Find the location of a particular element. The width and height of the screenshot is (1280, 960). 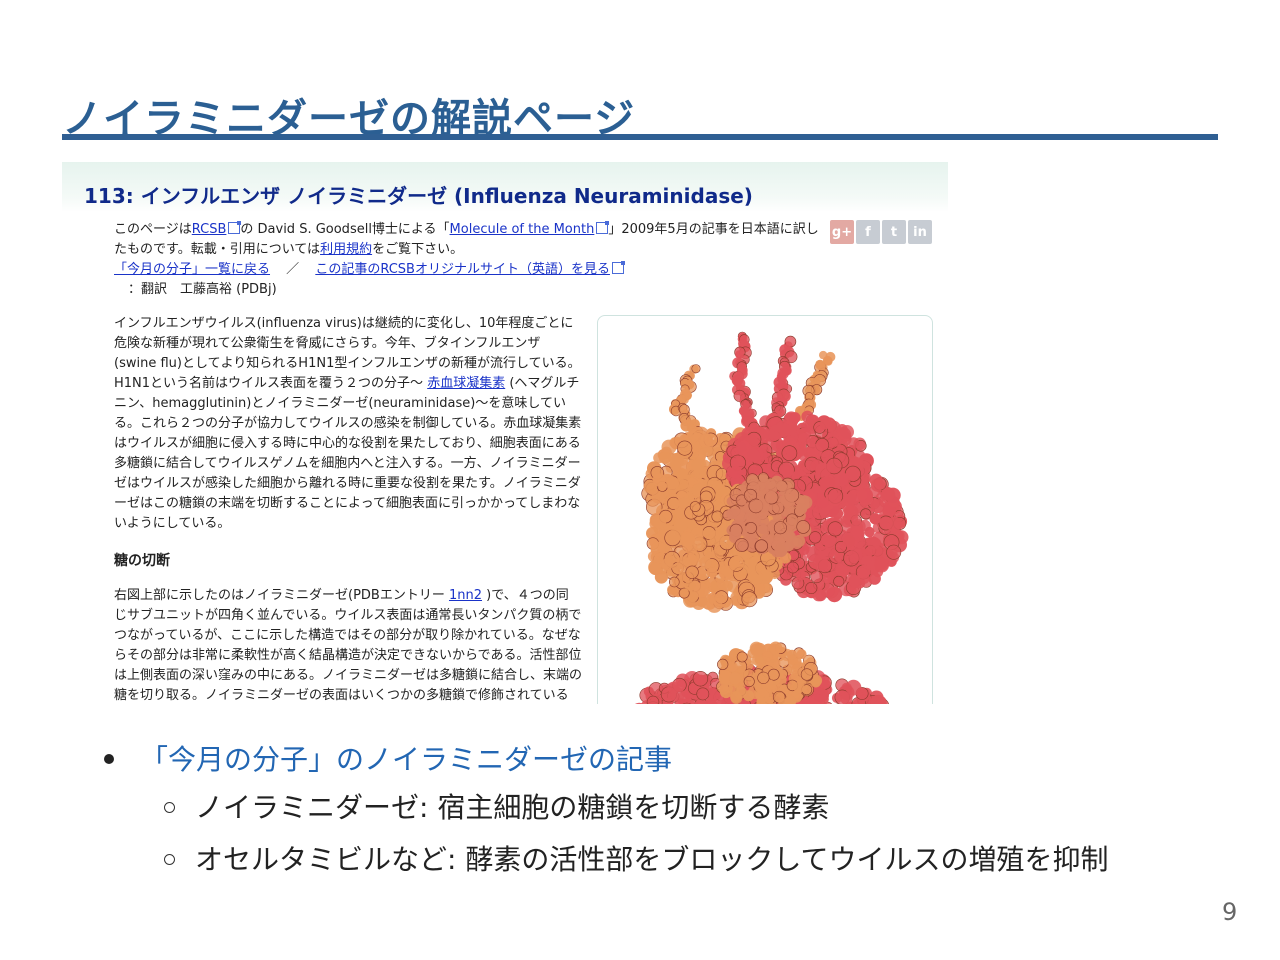

twitter-icon: t is located at coordinates (894, 232).